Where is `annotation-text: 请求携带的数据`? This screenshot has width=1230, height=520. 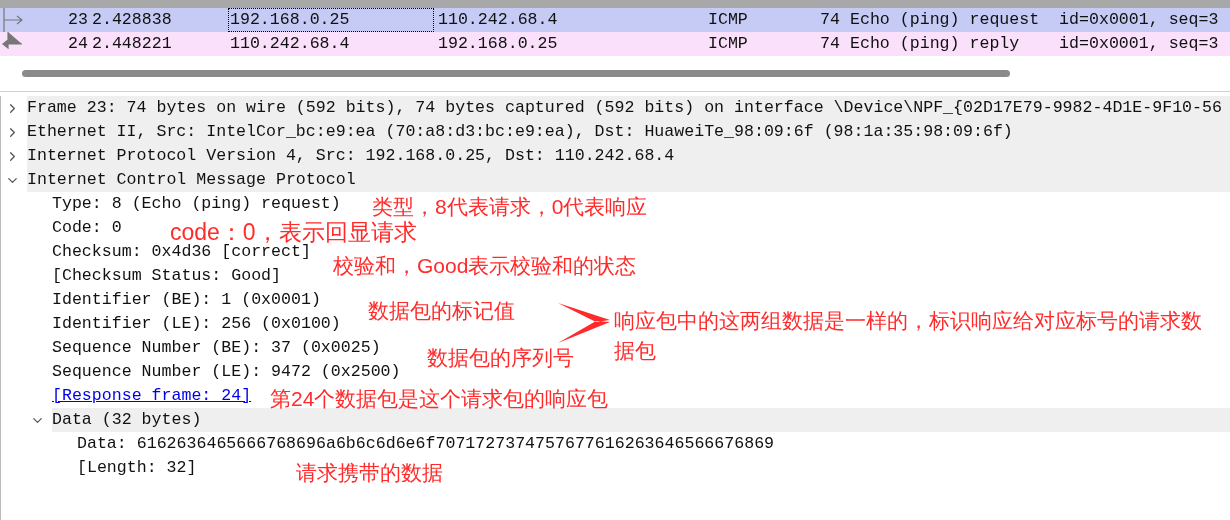 annotation-text: 请求携带的数据 is located at coordinates (369, 473).